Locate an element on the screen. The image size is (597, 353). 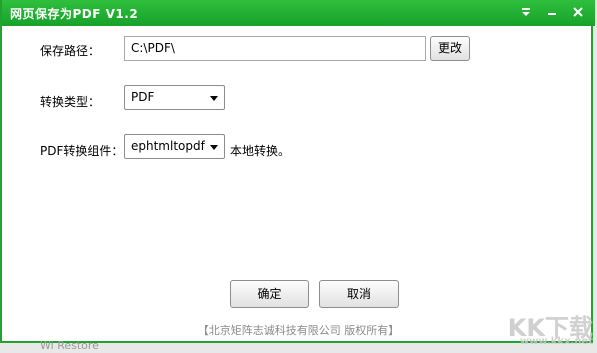
ok-button: 确定 is located at coordinates (269, 294).